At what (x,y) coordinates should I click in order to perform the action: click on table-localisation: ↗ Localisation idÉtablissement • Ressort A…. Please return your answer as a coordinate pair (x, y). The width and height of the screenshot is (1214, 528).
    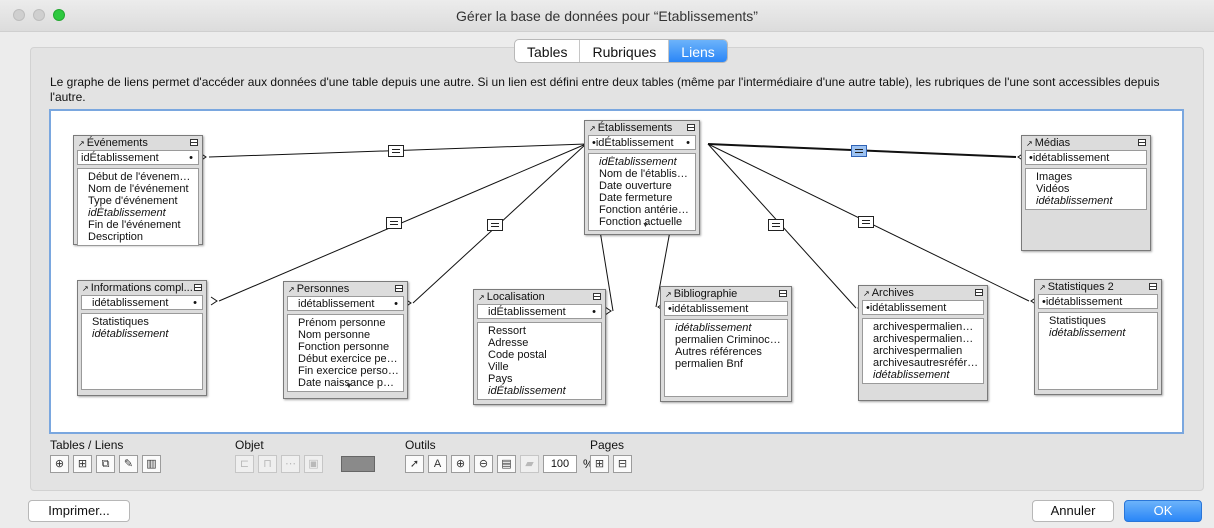
    Looking at the image, I should click on (539, 347).